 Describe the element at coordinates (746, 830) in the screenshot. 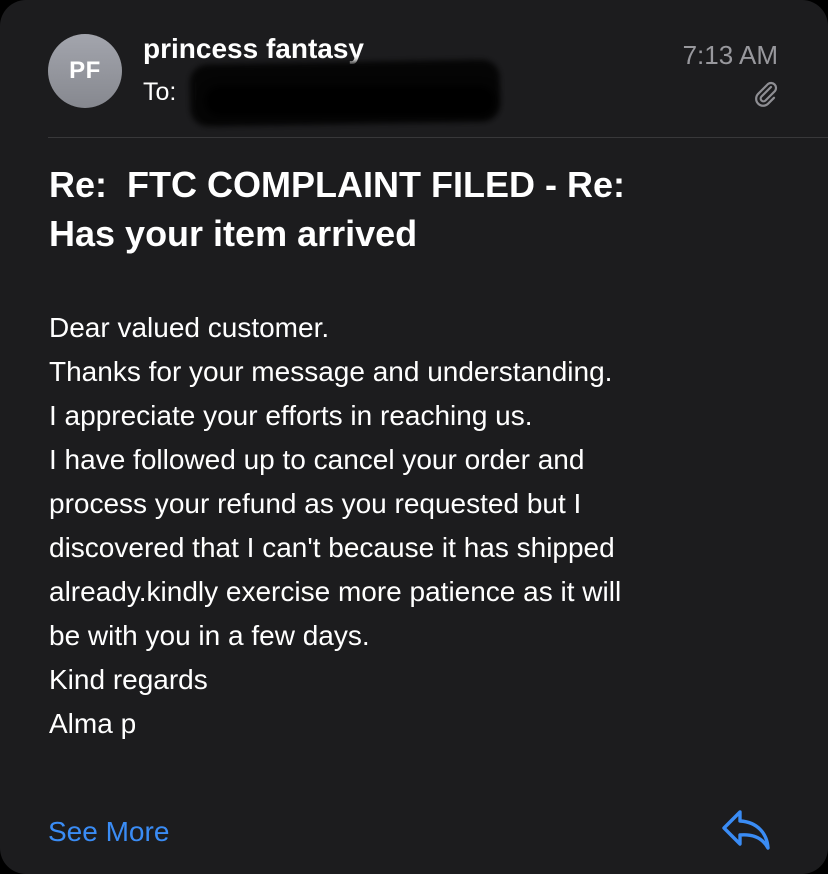

I see `reply-icon` at that location.